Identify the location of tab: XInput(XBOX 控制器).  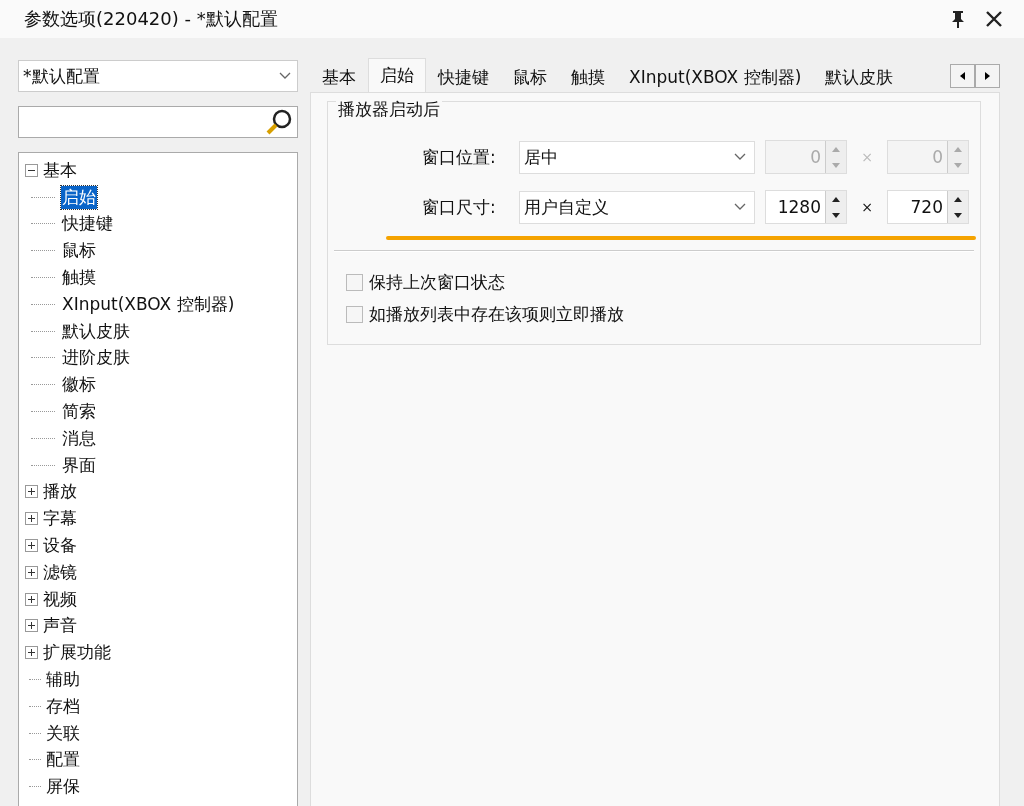
(715, 77).